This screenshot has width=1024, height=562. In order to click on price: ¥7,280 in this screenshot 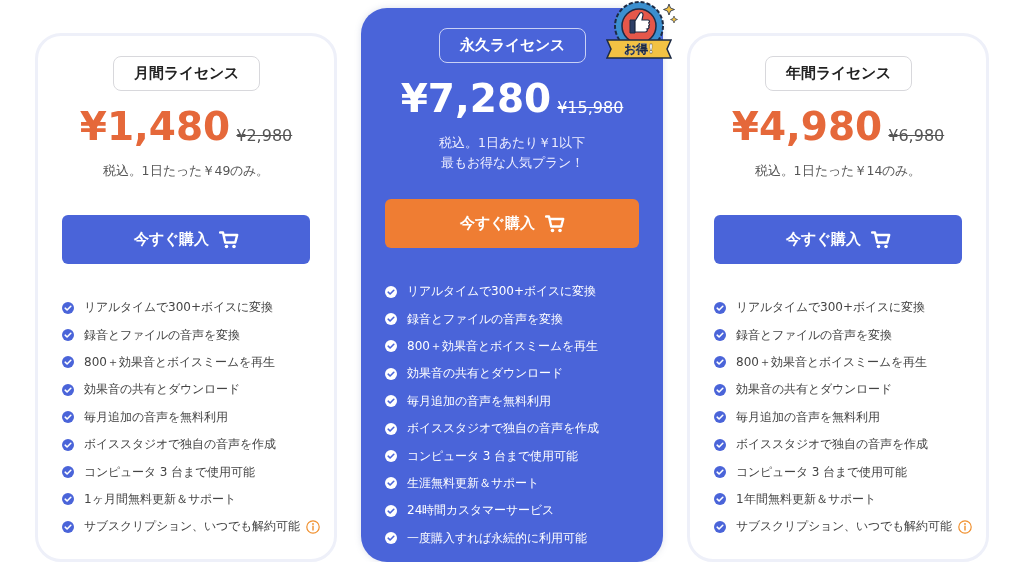, I will do `click(476, 99)`.